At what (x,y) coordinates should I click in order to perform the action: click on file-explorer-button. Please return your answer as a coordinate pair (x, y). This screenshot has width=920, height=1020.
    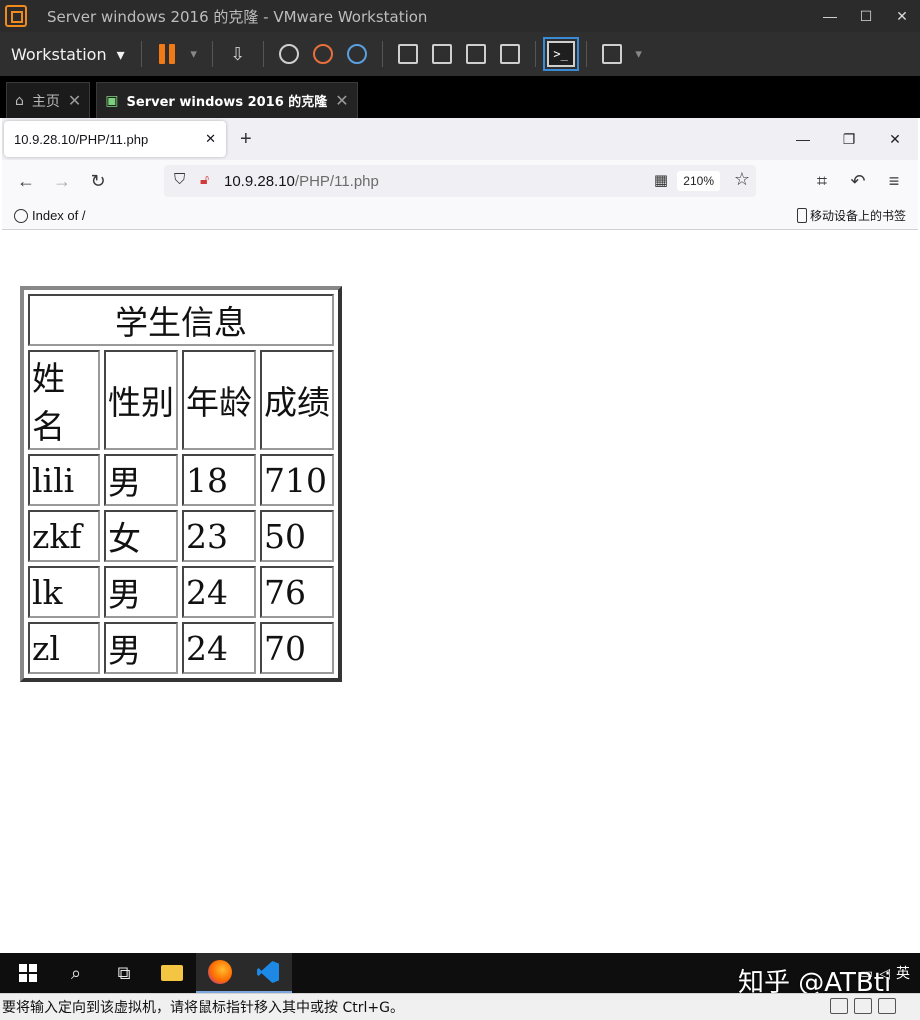
    Looking at the image, I should click on (172, 973).